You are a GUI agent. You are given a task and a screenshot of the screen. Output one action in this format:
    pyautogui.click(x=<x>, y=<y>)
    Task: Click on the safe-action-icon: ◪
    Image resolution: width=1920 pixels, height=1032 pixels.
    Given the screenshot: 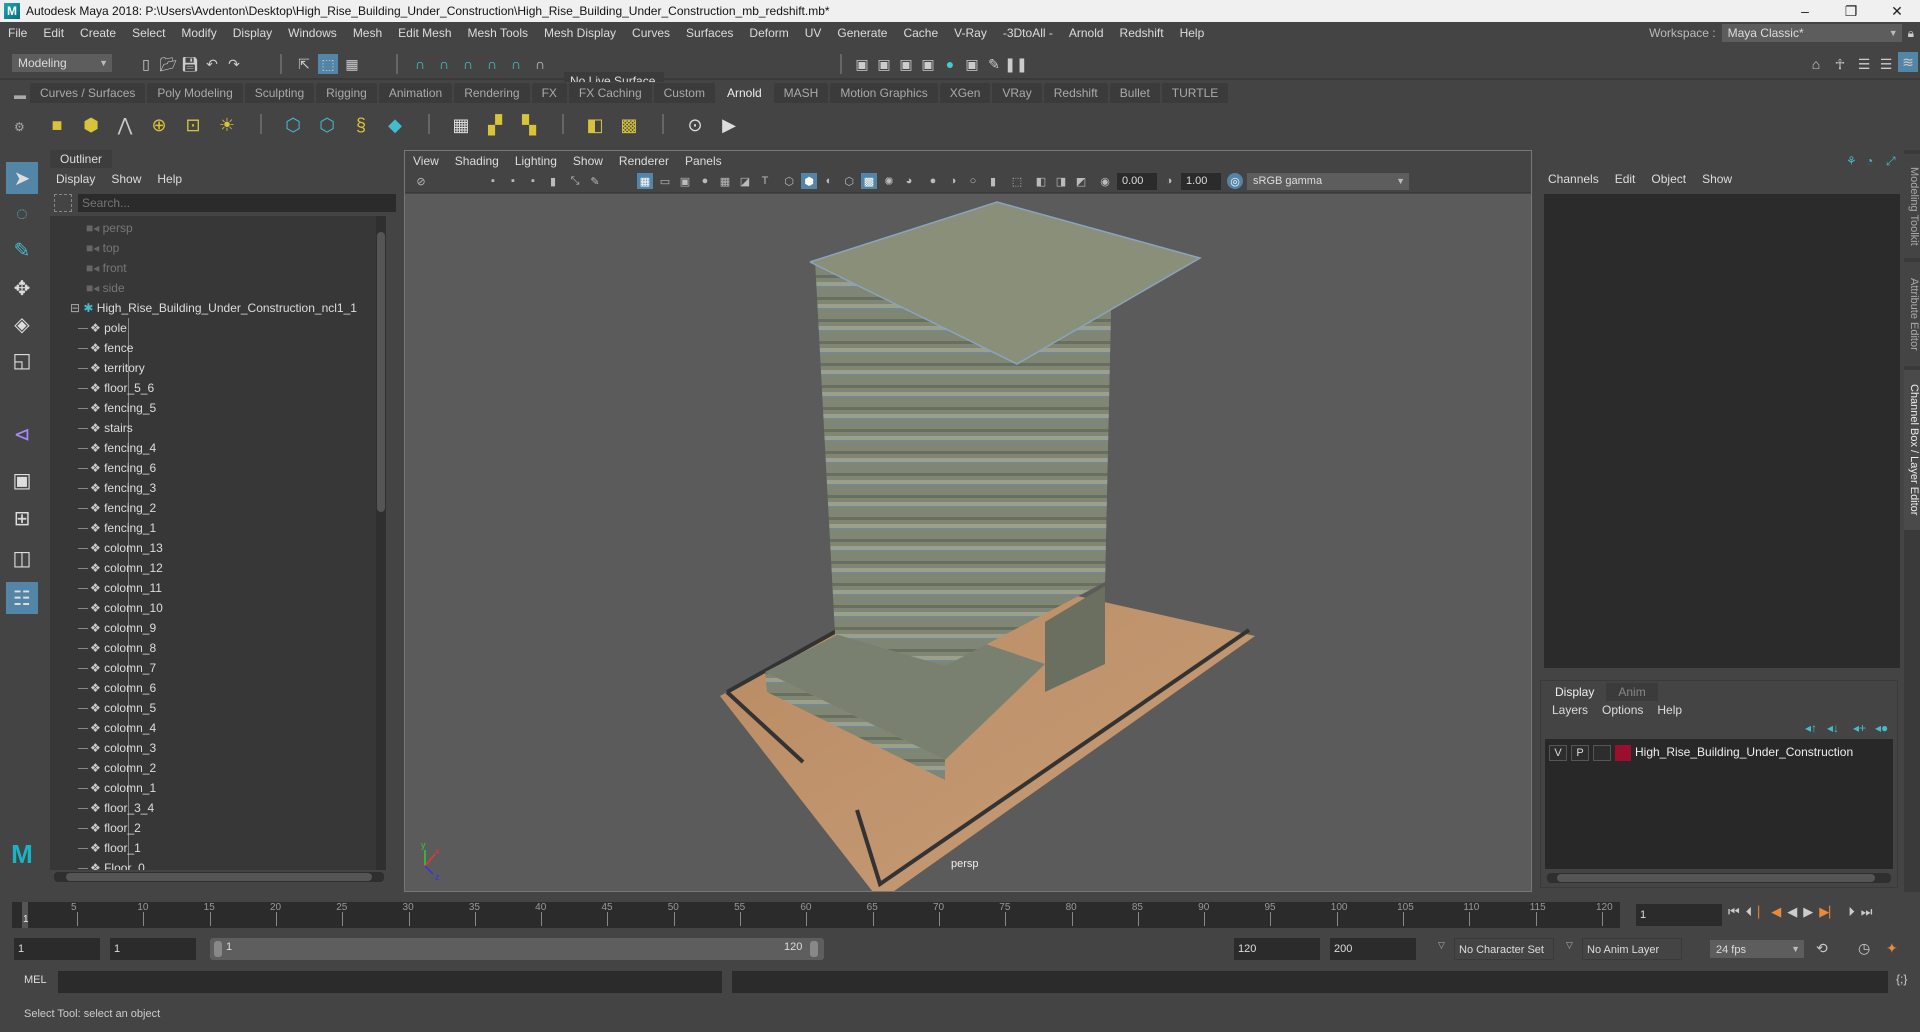 What is the action you would take?
    pyautogui.click(x=745, y=181)
    